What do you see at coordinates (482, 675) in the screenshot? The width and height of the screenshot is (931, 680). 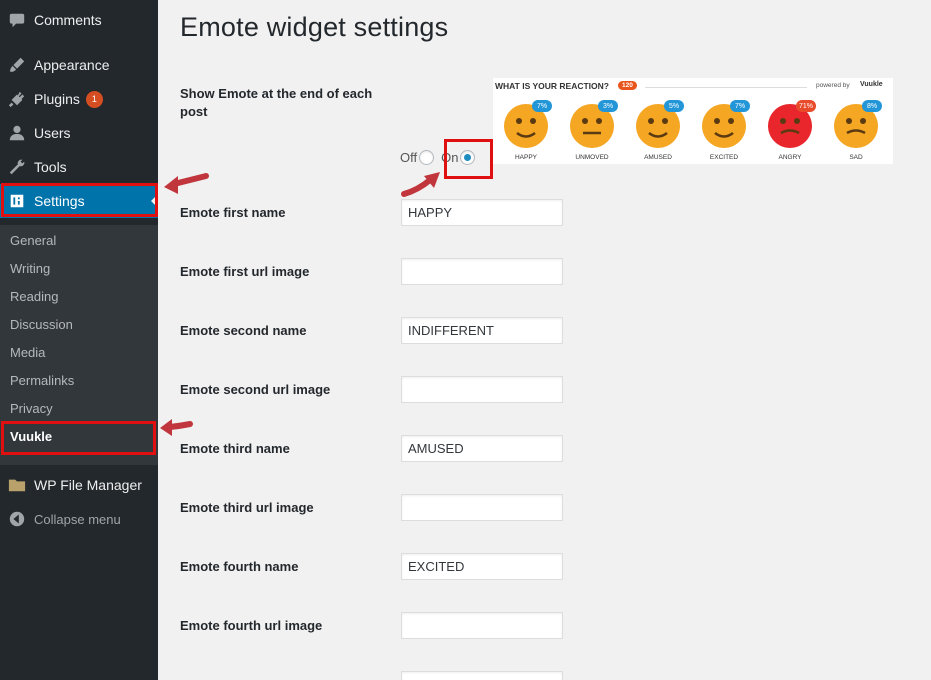 I see `fifth-name-input-partial` at bounding box center [482, 675].